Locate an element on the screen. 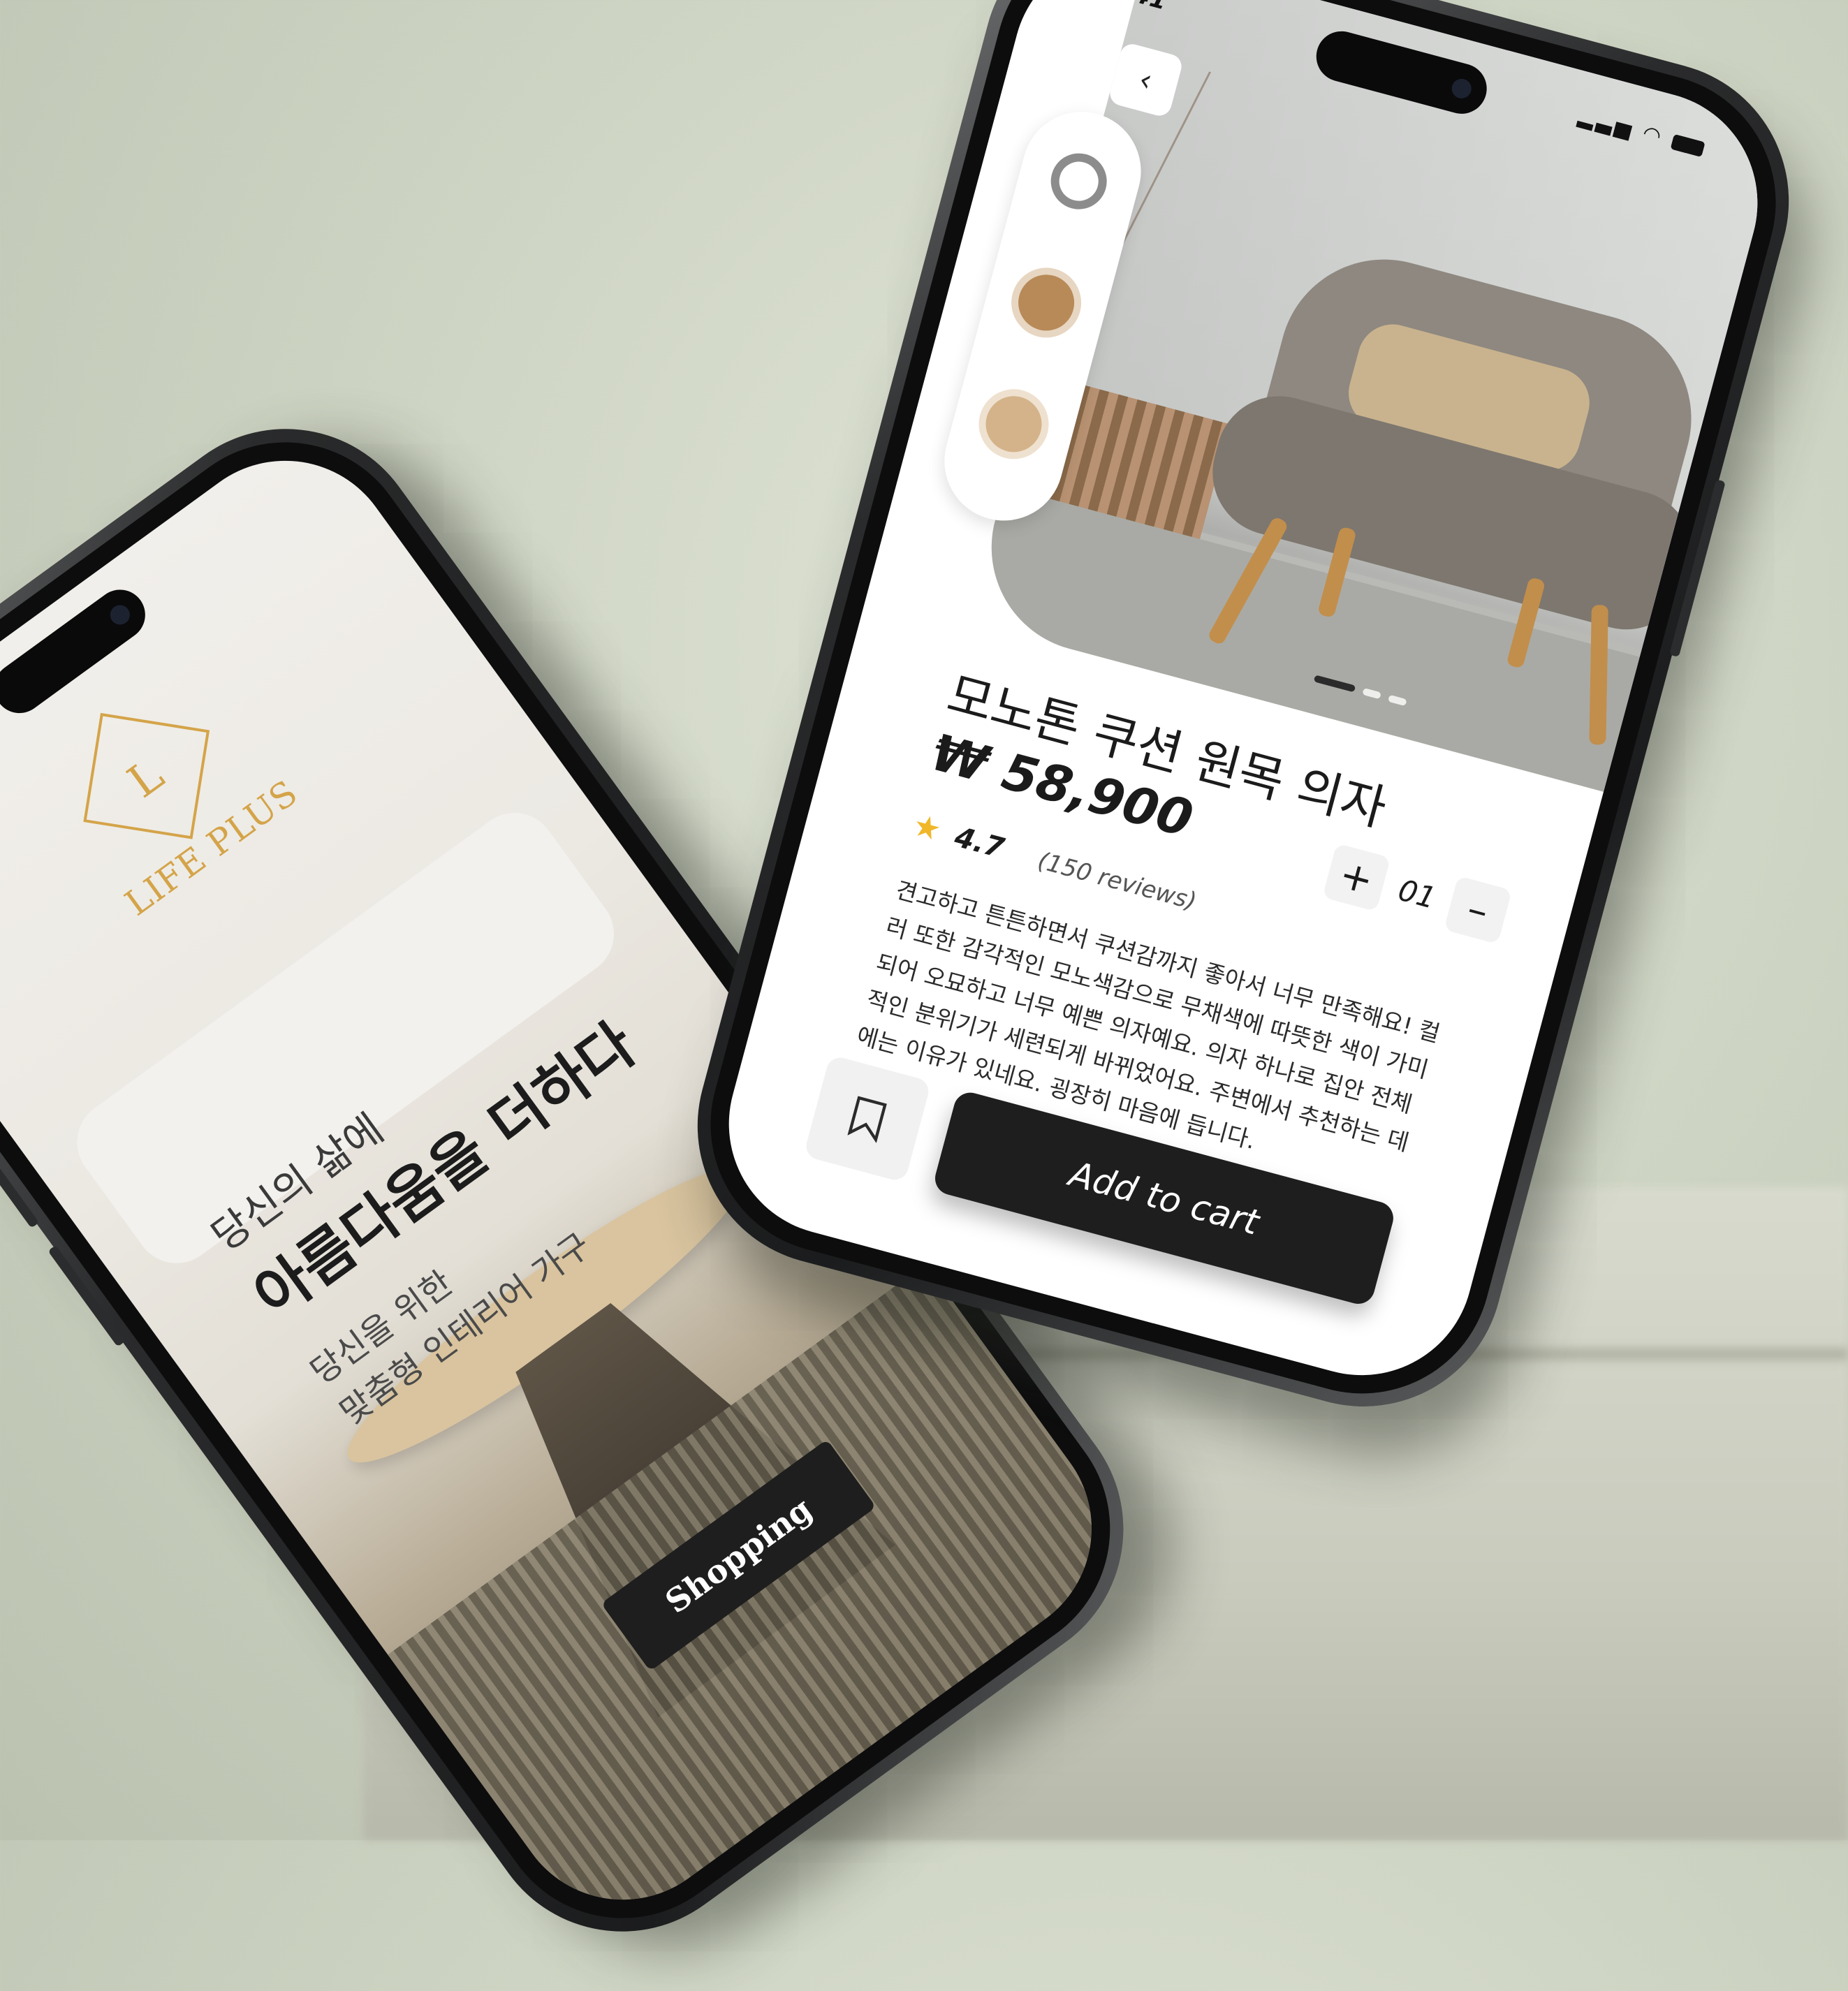 This screenshot has height=1991, width=1848. color-swatch-beige is located at coordinates (1013, 424).